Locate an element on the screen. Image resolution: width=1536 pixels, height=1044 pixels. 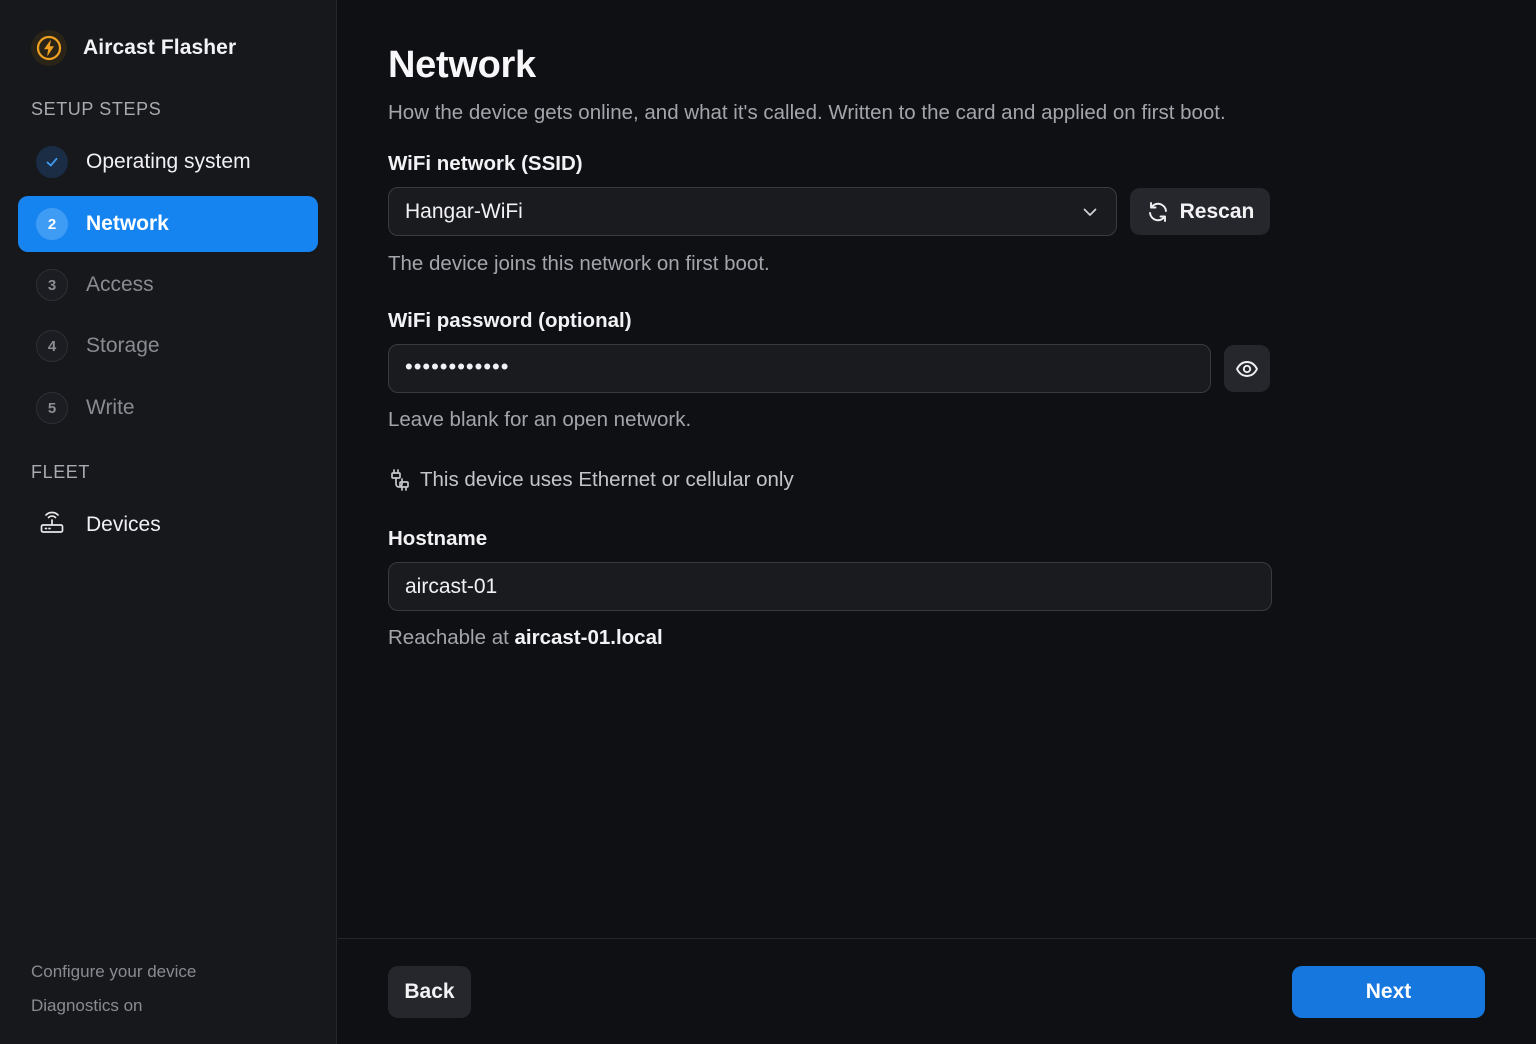
app-title: Aircast Flasher is located at coordinates (160, 47).